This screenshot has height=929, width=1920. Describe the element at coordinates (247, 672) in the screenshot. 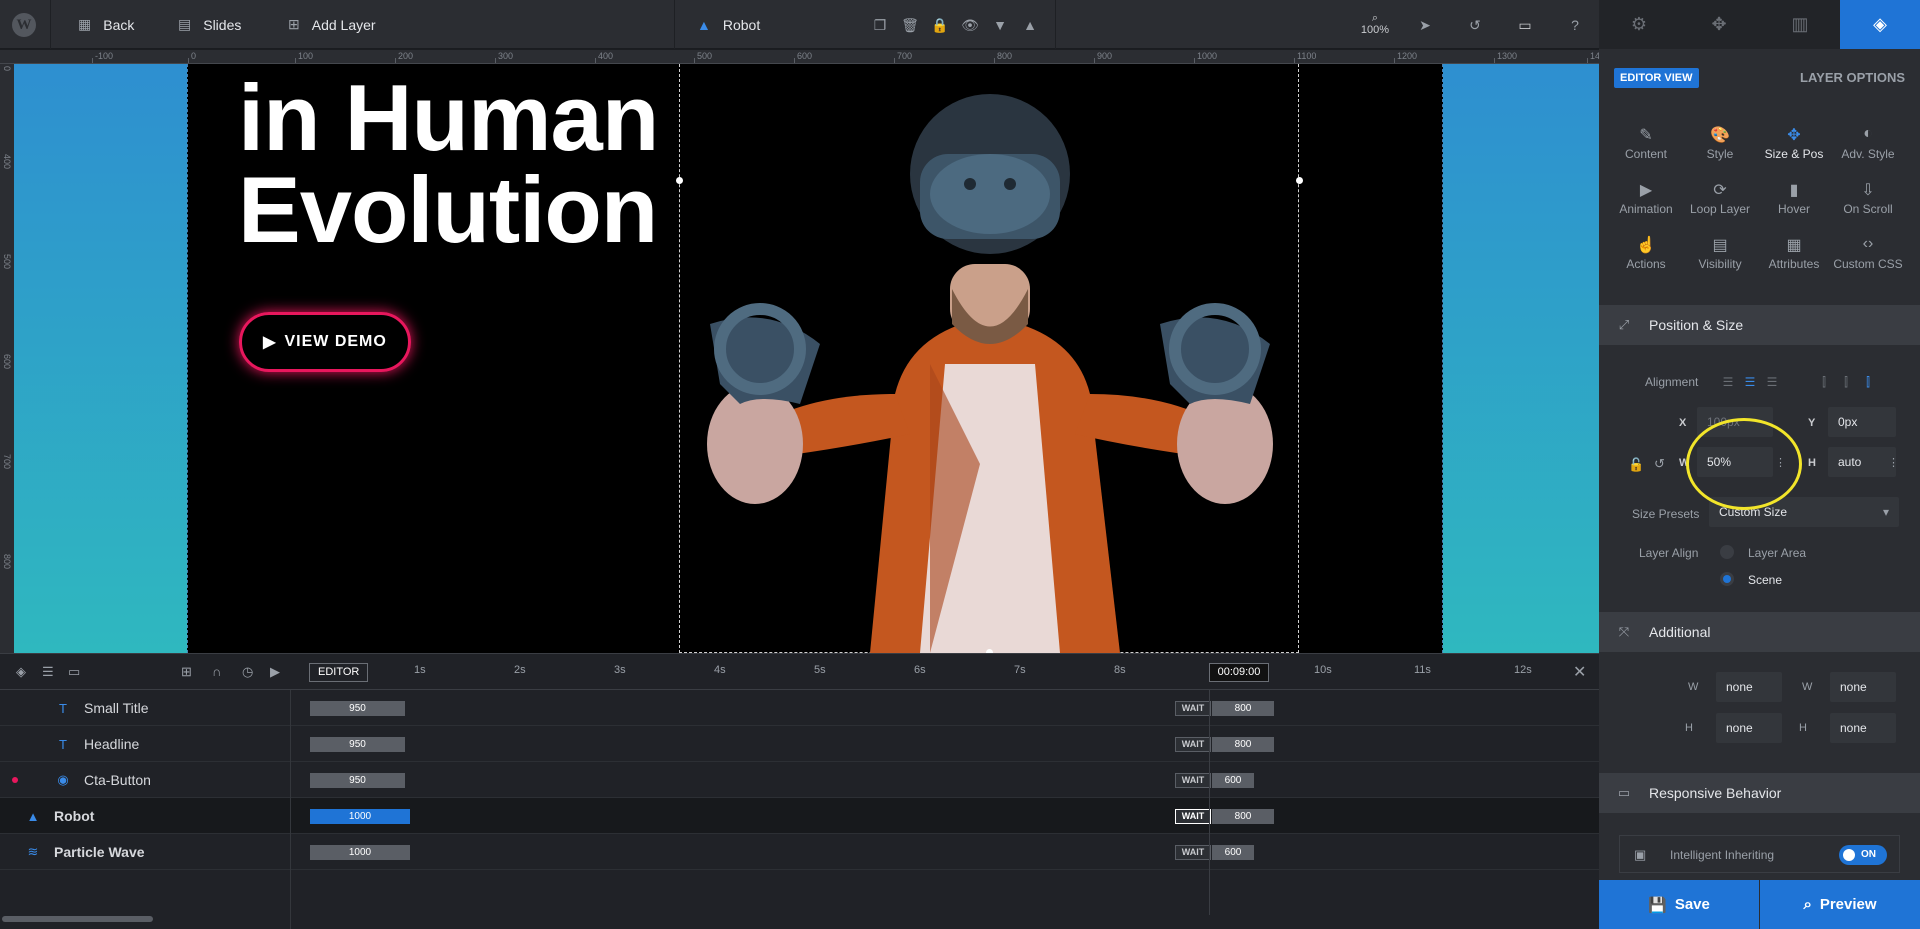

I see `timer-icon: ◷` at that location.